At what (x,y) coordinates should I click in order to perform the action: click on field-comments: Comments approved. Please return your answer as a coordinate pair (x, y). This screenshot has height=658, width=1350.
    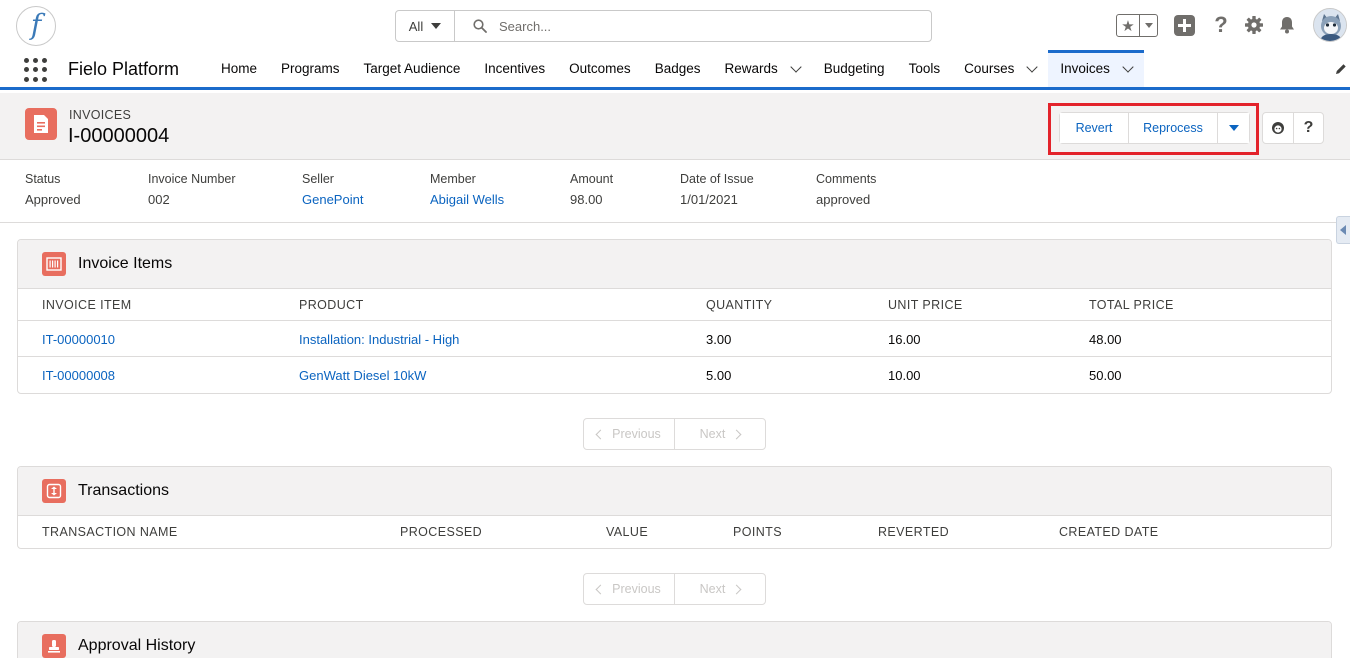
    Looking at the image, I should click on (846, 189).